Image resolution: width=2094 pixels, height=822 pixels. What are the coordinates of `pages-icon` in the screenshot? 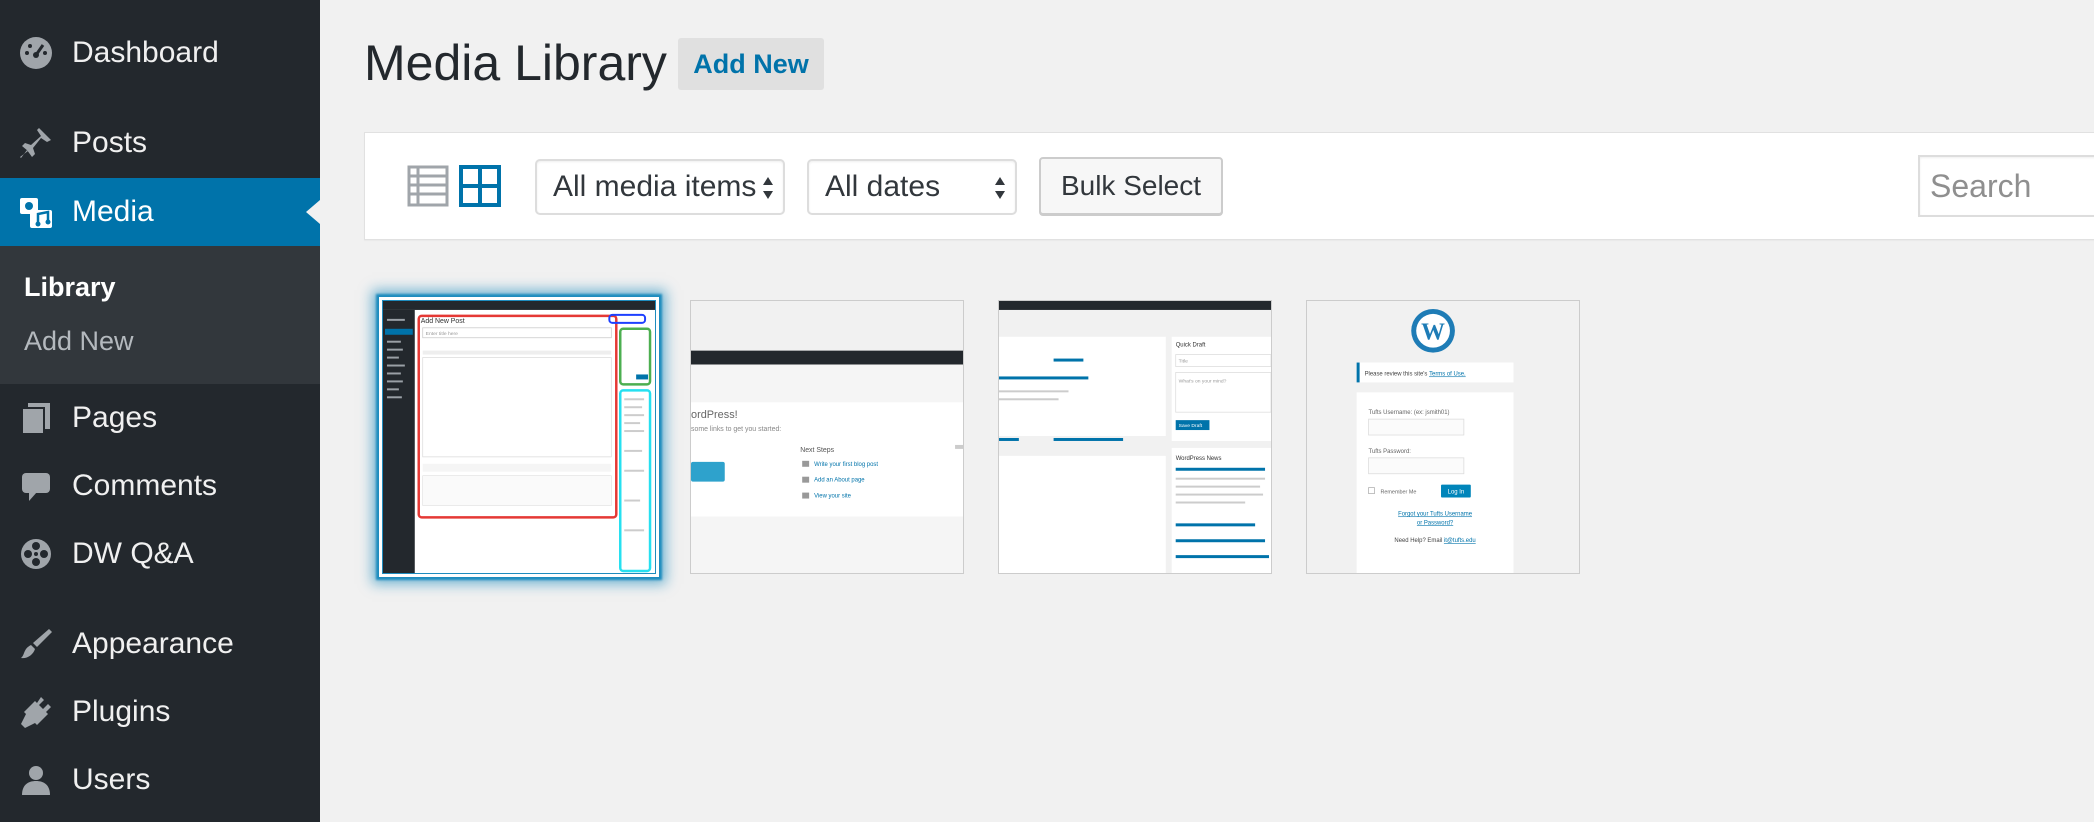 It's located at (36, 418).